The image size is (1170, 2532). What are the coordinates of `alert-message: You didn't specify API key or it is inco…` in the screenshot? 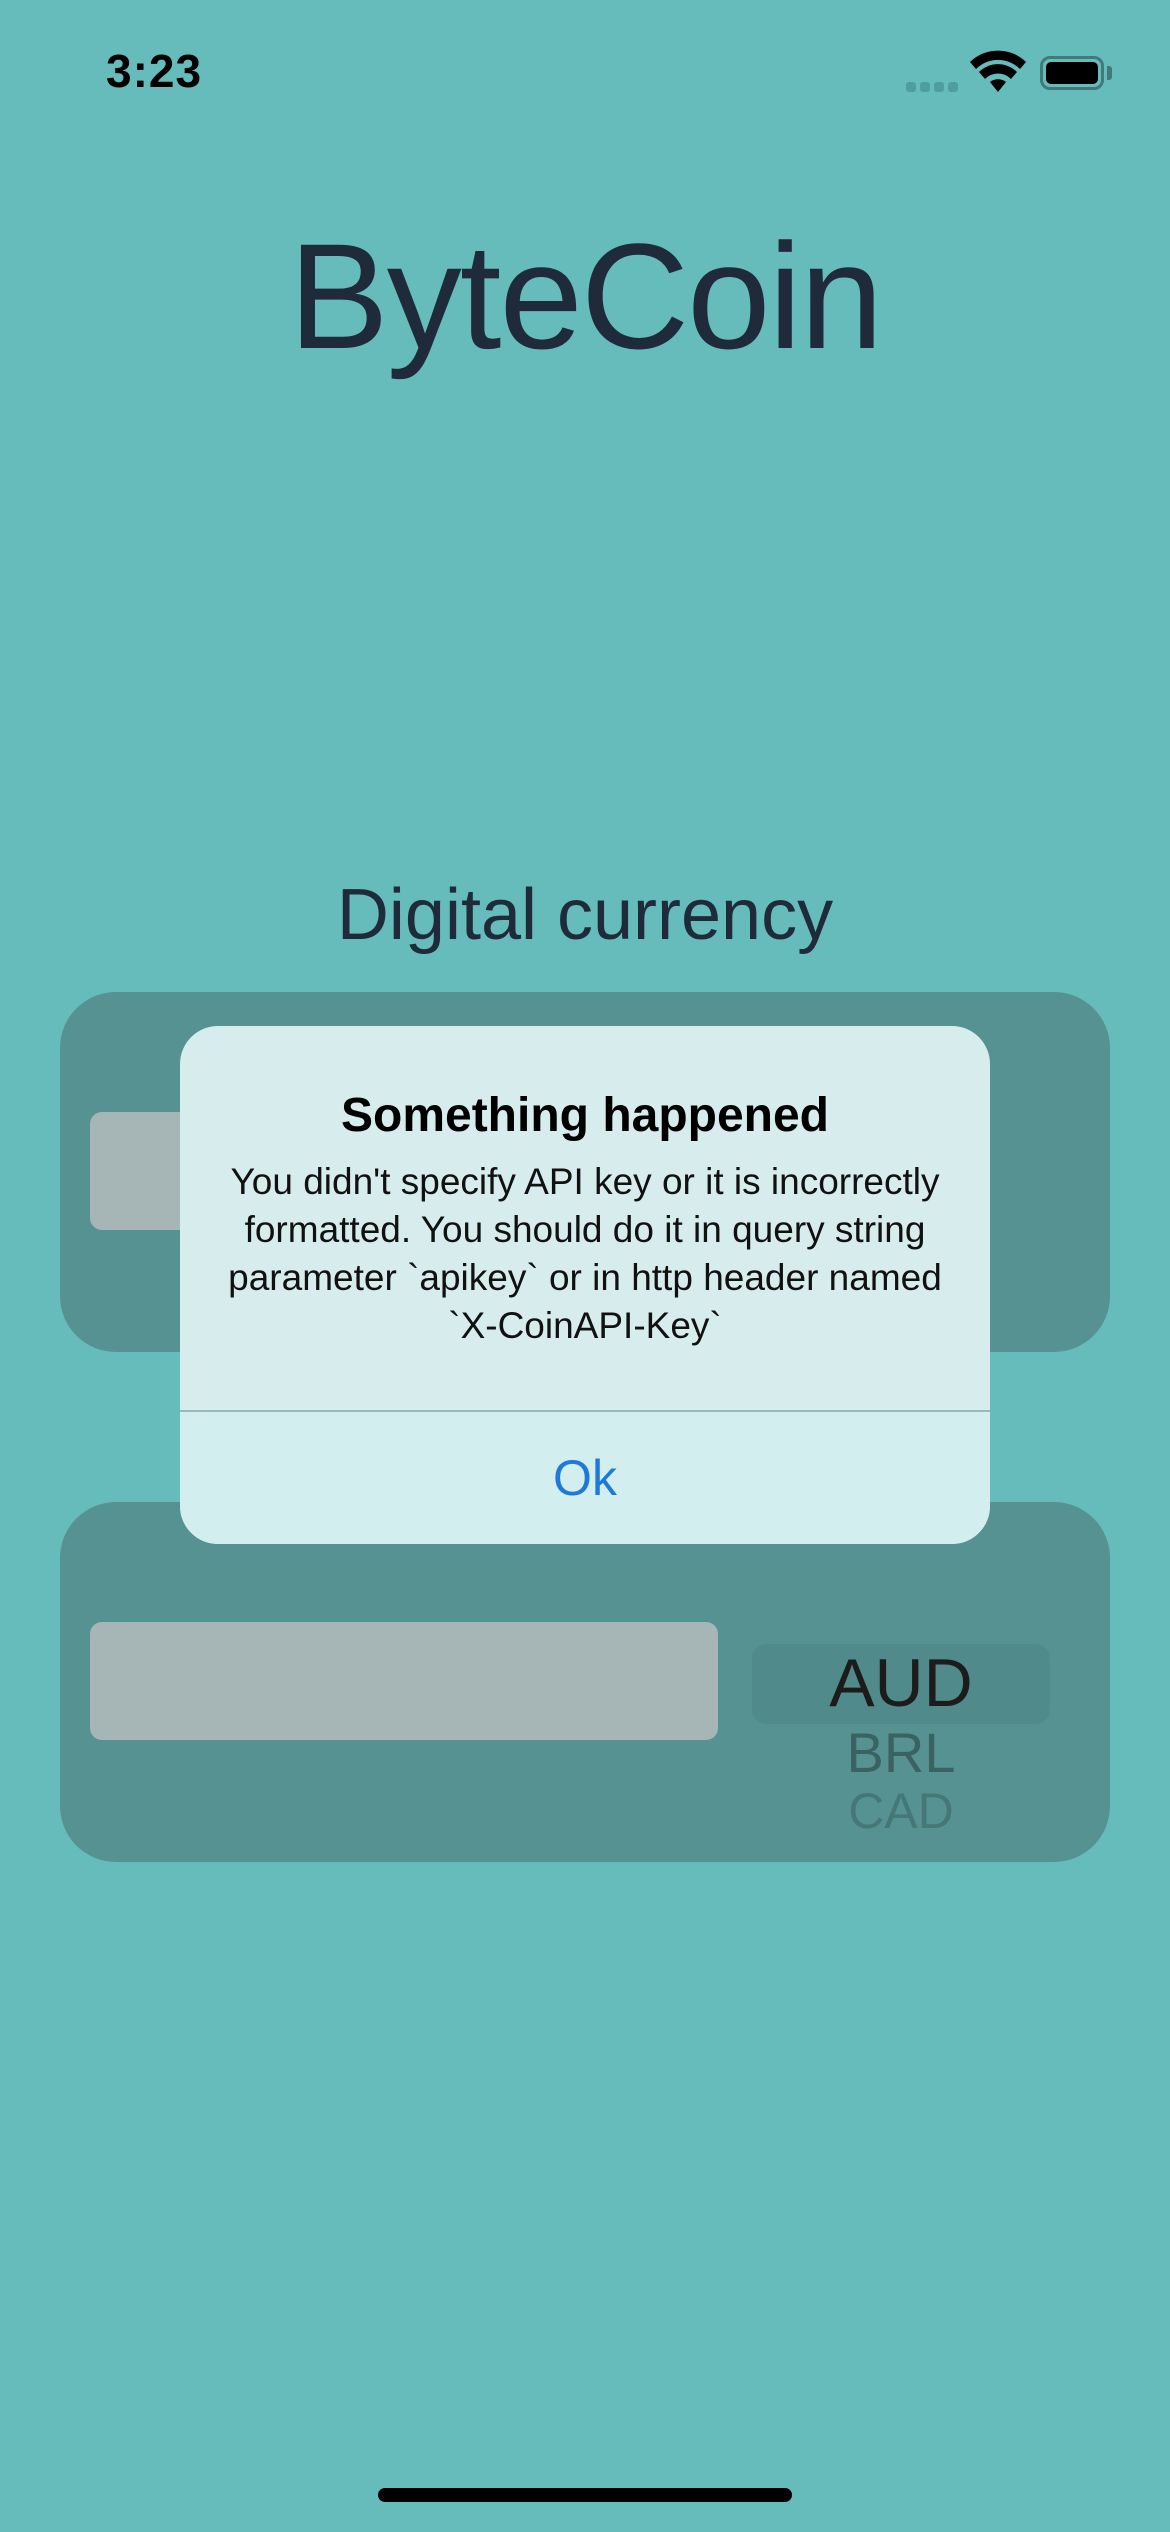 It's located at (585, 1253).